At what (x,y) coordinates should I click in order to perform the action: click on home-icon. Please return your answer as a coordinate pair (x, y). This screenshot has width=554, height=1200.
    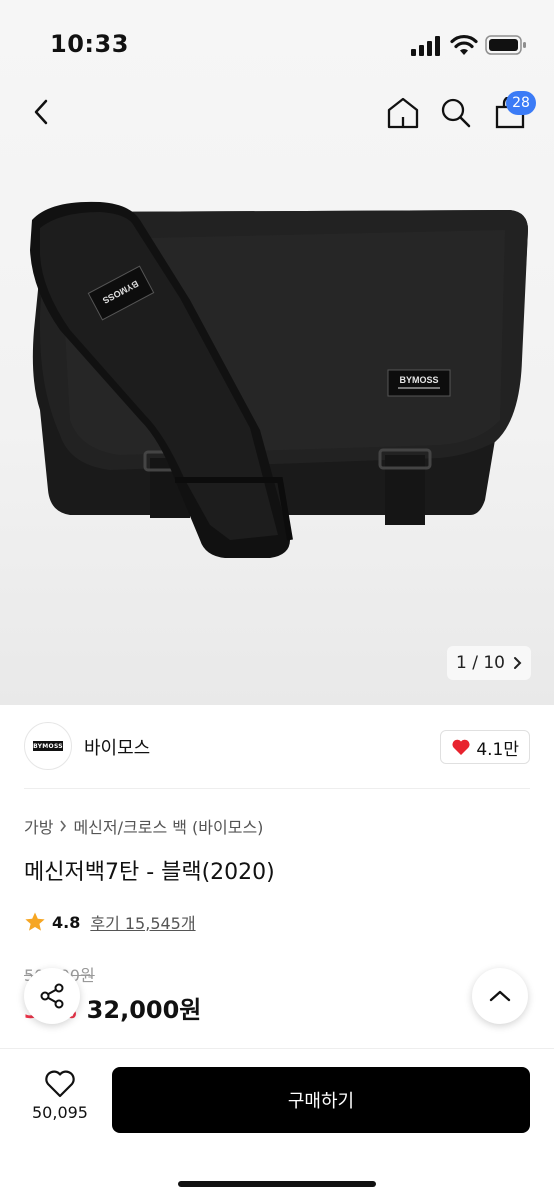
    Looking at the image, I should click on (403, 113).